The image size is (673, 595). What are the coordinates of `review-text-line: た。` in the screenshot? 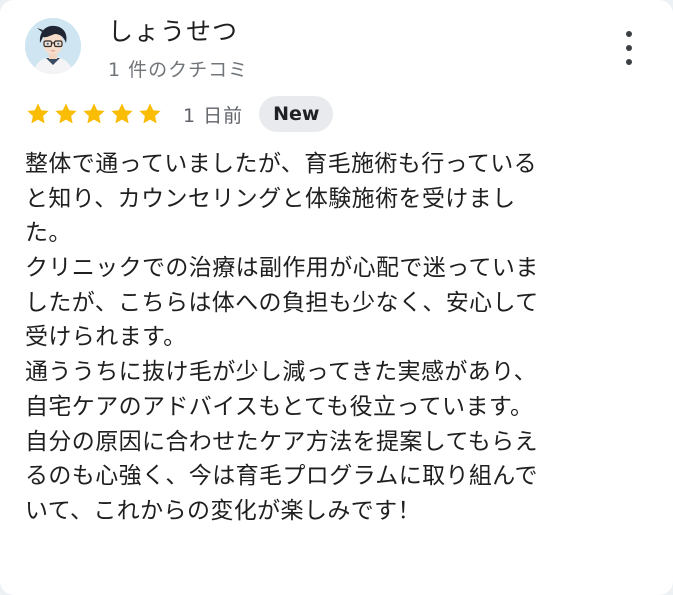 It's located at (48, 233).